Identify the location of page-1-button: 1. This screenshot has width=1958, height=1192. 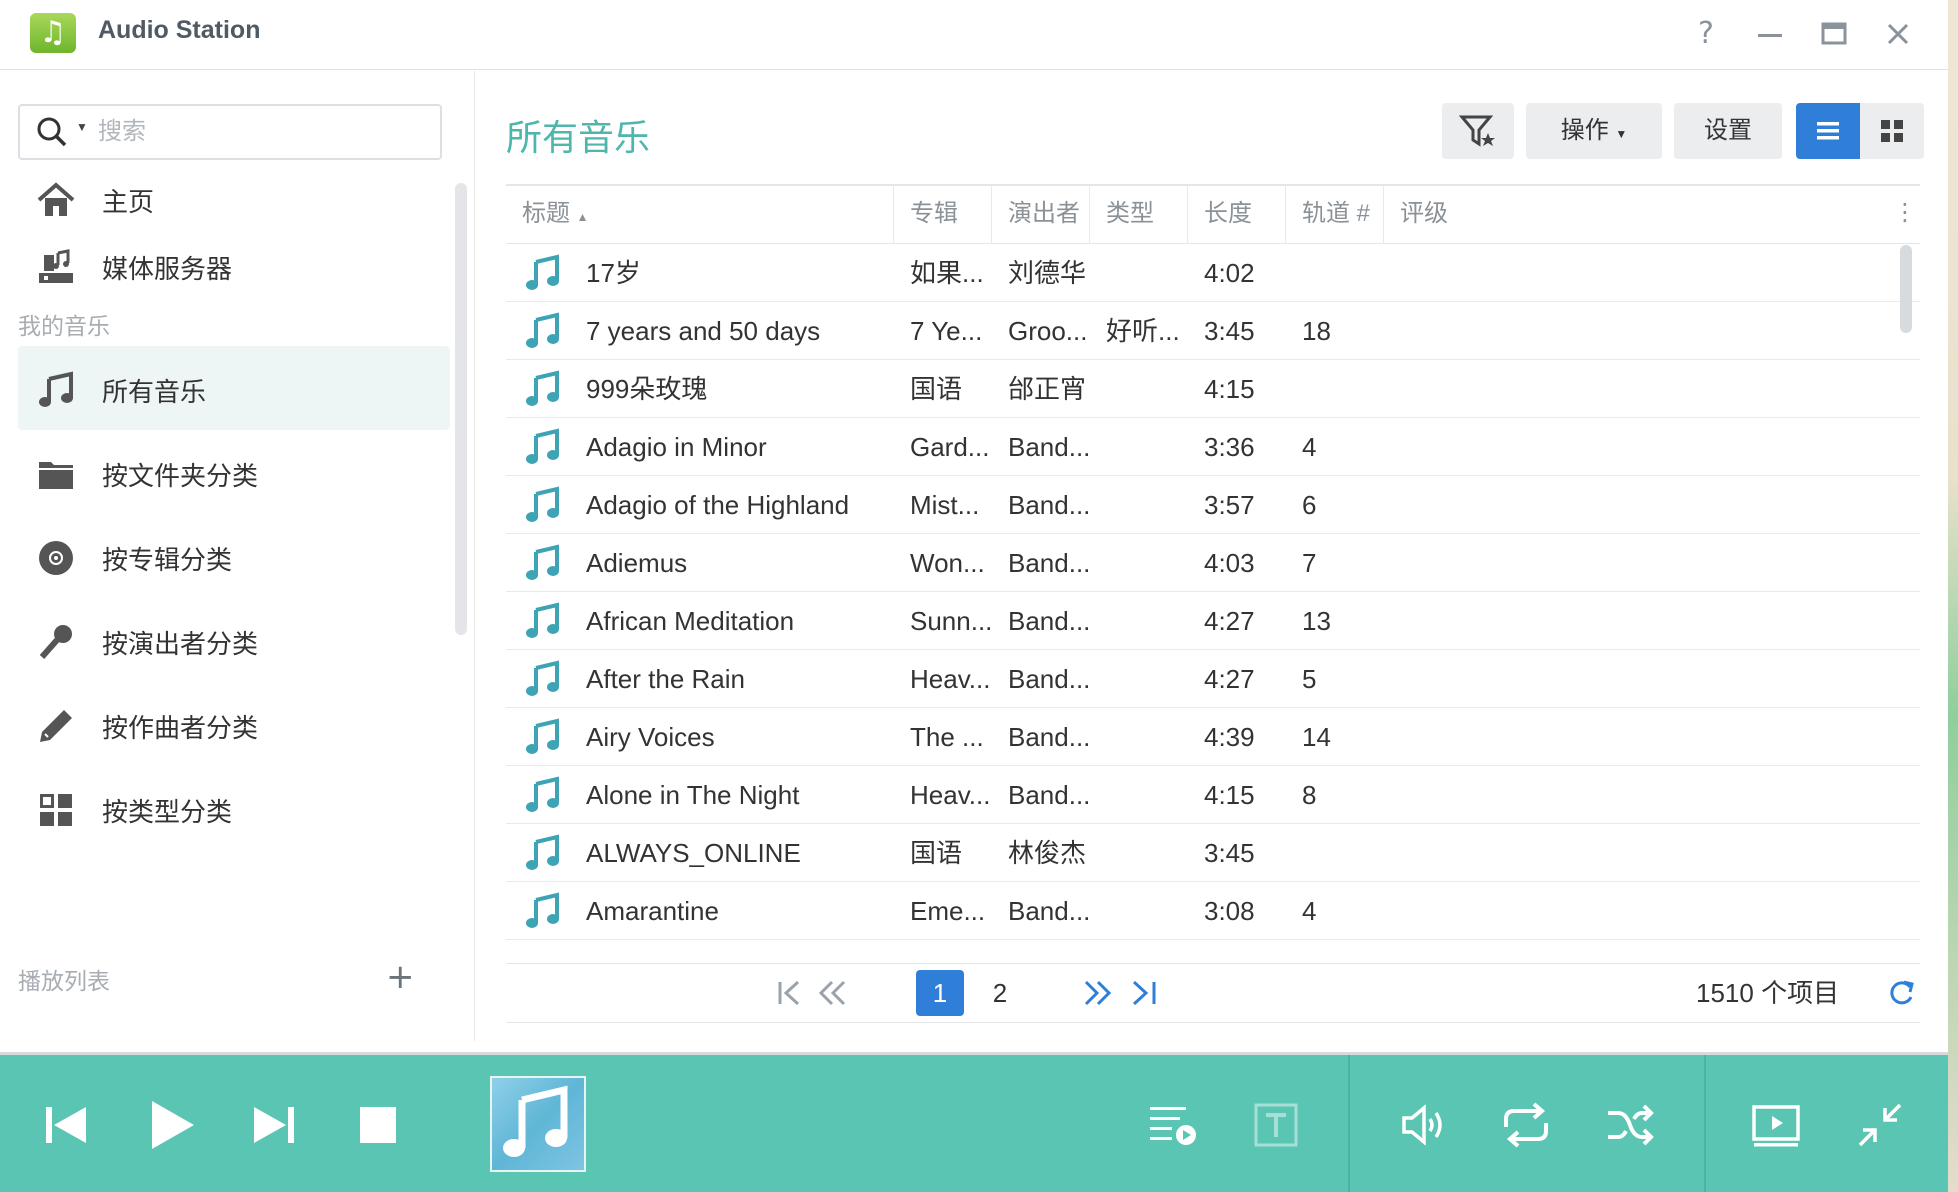
(940, 993).